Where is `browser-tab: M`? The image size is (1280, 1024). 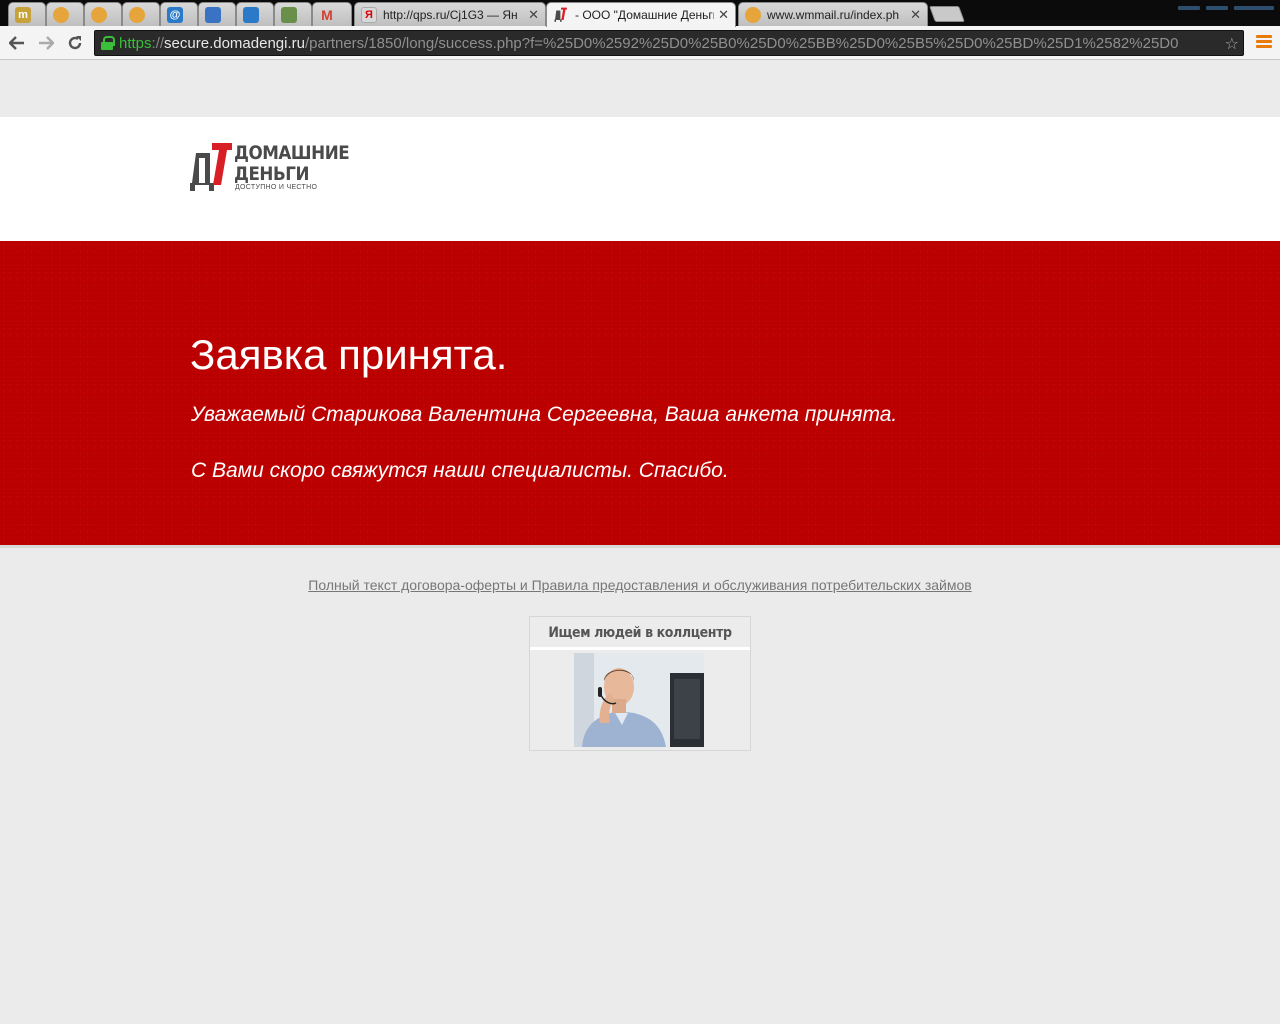
browser-tab: M is located at coordinates (332, 14).